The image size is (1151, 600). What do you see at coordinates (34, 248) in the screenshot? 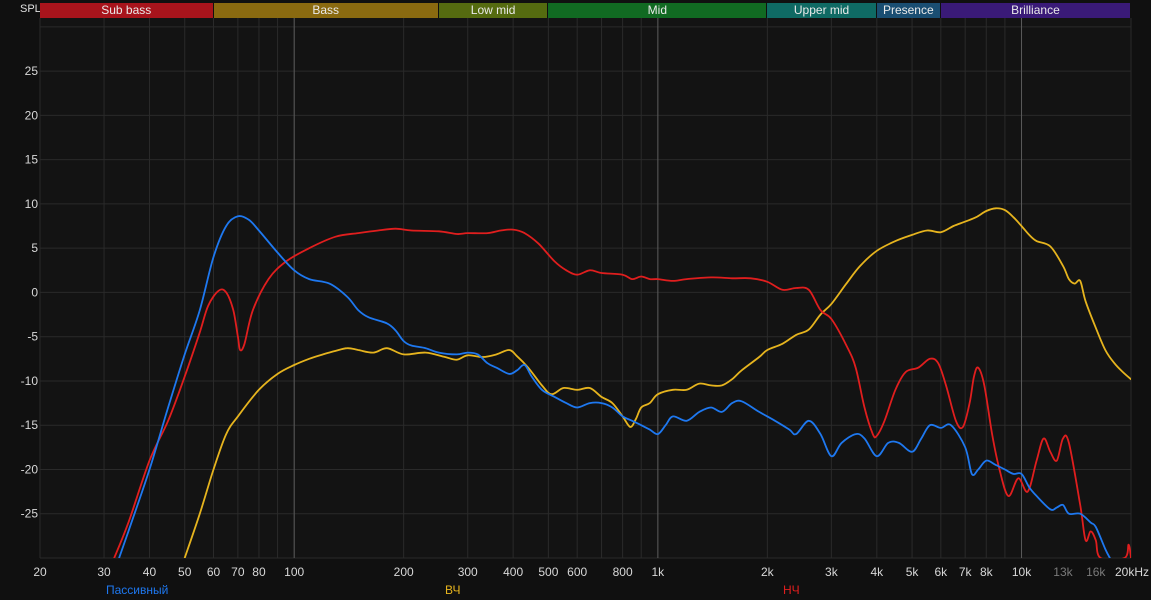
I see `y-tick-label: 5` at bounding box center [34, 248].